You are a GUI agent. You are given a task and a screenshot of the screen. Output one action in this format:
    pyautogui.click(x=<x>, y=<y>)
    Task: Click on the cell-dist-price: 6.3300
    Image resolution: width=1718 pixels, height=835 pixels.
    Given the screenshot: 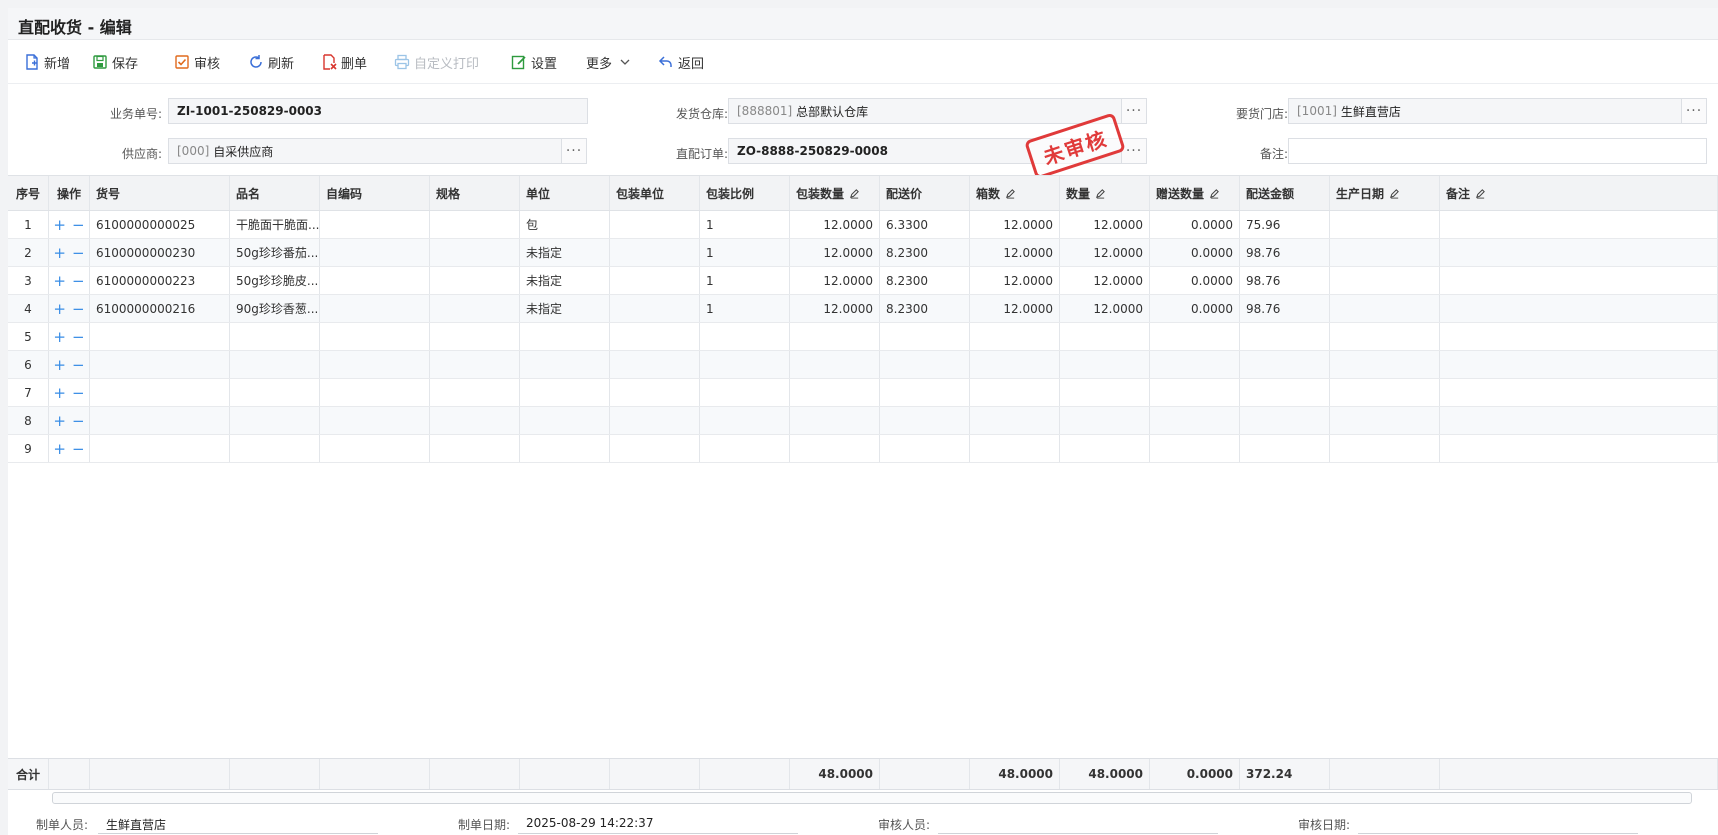 What is the action you would take?
    pyautogui.click(x=925, y=224)
    